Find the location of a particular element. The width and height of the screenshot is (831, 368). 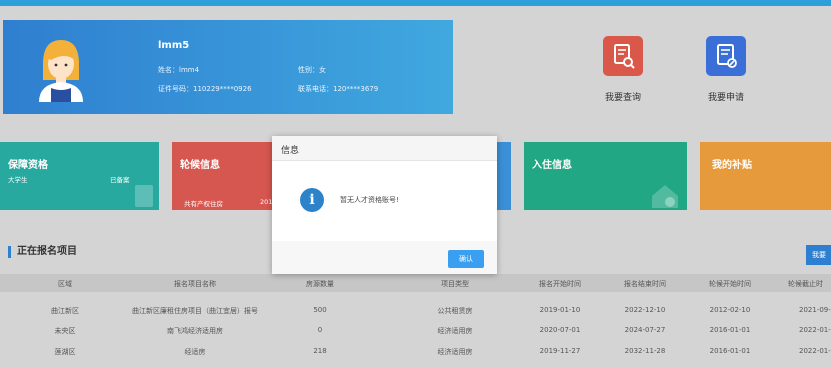

house-key-icon is located at coordinates (665, 196).